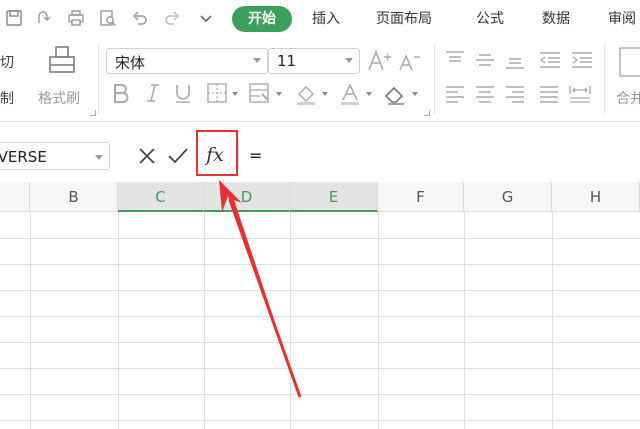 This screenshot has width=640, height=429. Describe the element at coordinates (556, 19) in the screenshot. I see `tab-data: 数据` at that location.